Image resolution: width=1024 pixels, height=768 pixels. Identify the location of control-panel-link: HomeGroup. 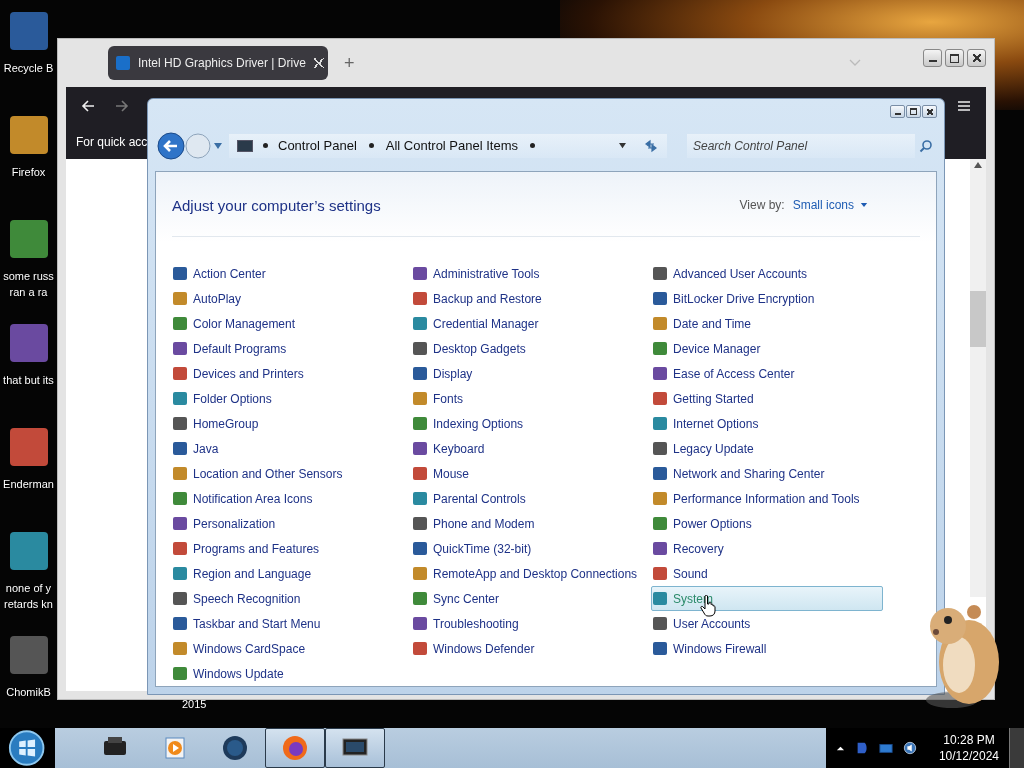
(287, 423).